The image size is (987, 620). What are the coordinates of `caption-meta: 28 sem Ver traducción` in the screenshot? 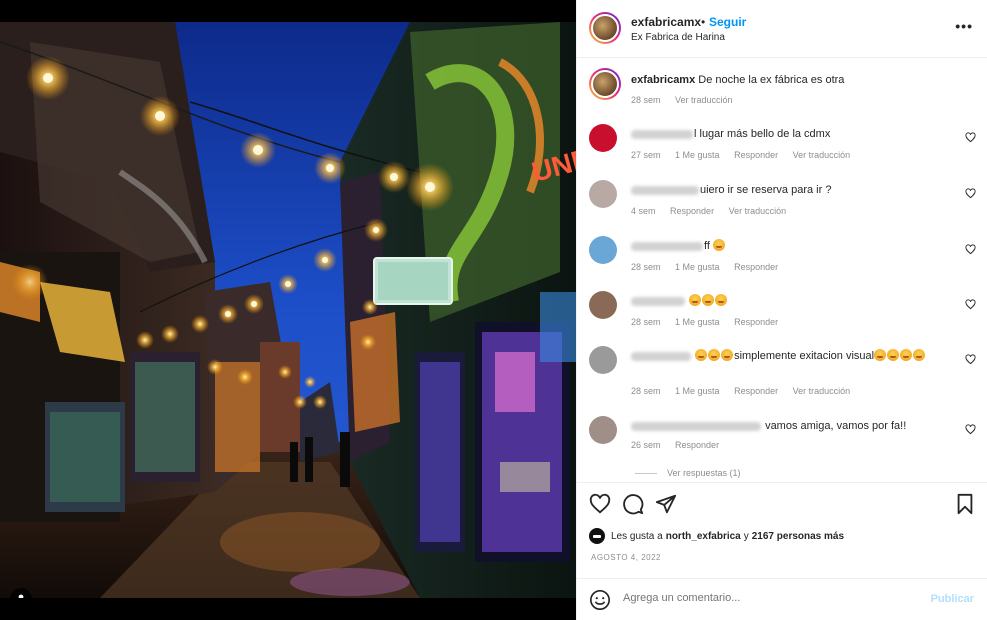 It's located at (688, 100).